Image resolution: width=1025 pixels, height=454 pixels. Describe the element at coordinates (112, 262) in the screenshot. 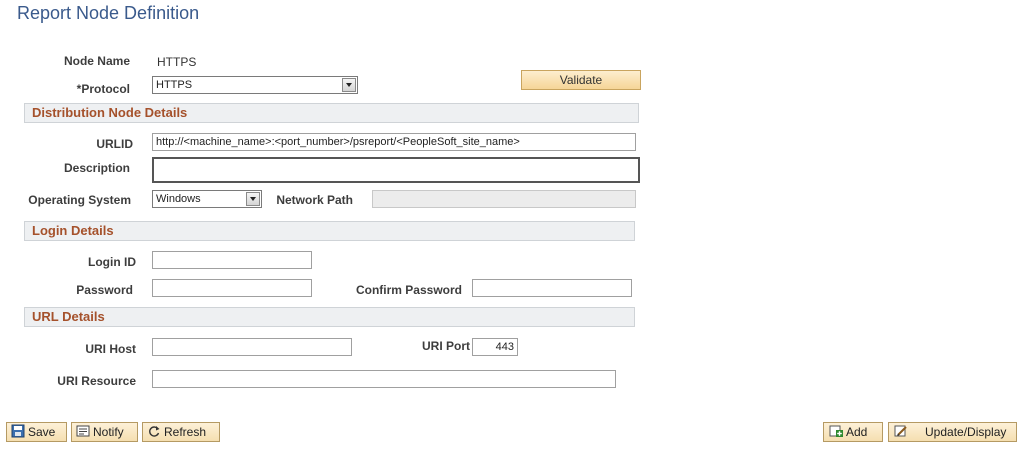

I see `login-id-label: Login ID` at that location.